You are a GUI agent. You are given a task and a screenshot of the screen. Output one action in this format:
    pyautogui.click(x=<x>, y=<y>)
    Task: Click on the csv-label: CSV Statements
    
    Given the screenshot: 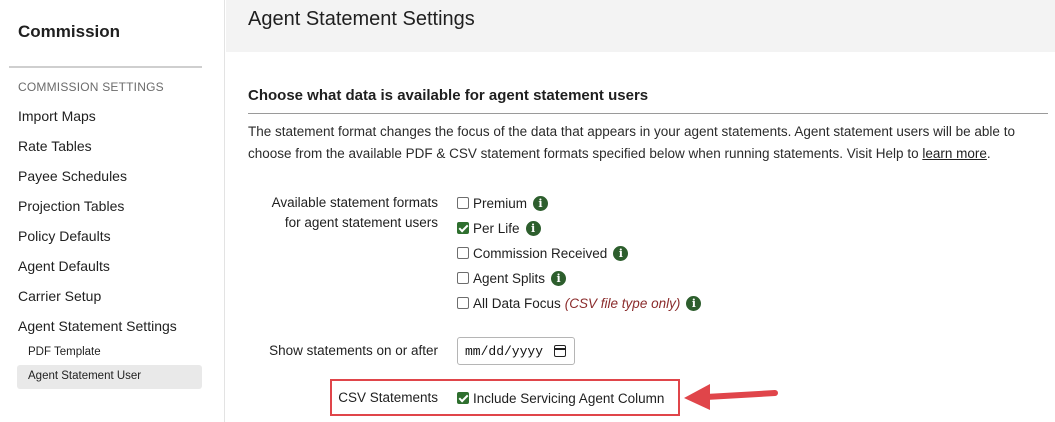 What is the action you would take?
    pyautogui.click(x=388, y=397)
    